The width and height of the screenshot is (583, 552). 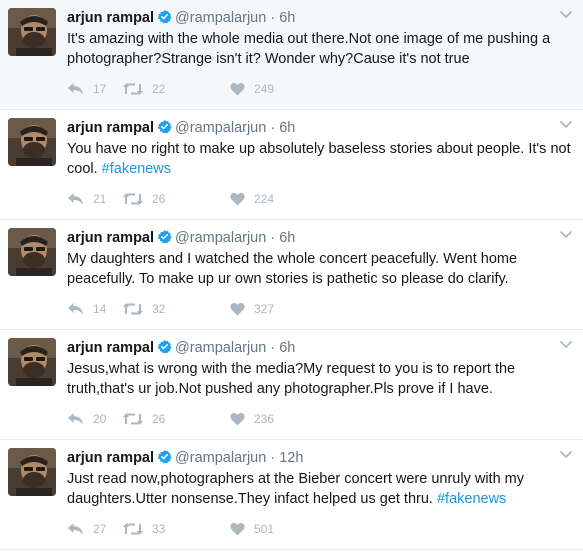 What do you see at coordinates (264, 89) in the screenshot?
I see `like-count: 249` at bounding box center [264, 89].